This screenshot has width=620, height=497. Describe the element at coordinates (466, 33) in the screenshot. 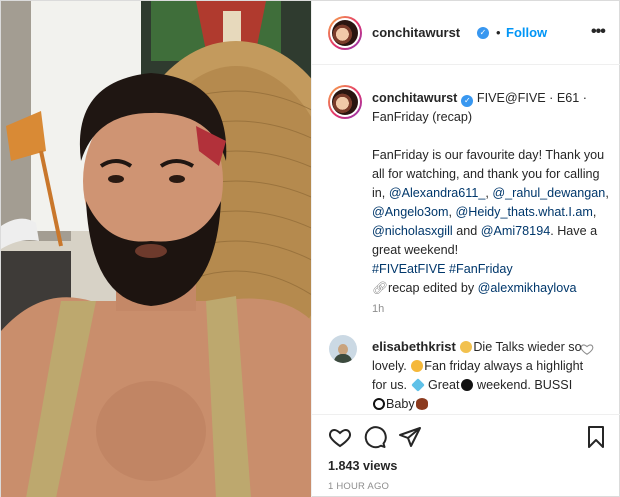

I see `post-header: conchitawurst ✓ • Follow •••` at that location.